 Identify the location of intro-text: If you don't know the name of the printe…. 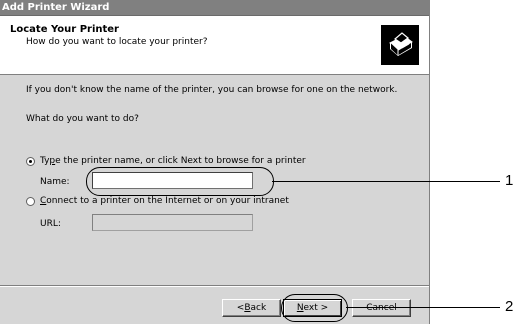
(212, 90).